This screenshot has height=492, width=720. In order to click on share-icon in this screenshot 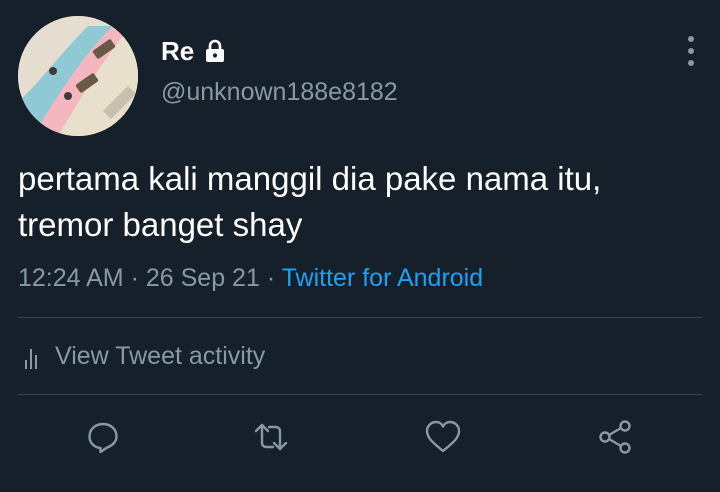, I will do `click(615, 437)`.